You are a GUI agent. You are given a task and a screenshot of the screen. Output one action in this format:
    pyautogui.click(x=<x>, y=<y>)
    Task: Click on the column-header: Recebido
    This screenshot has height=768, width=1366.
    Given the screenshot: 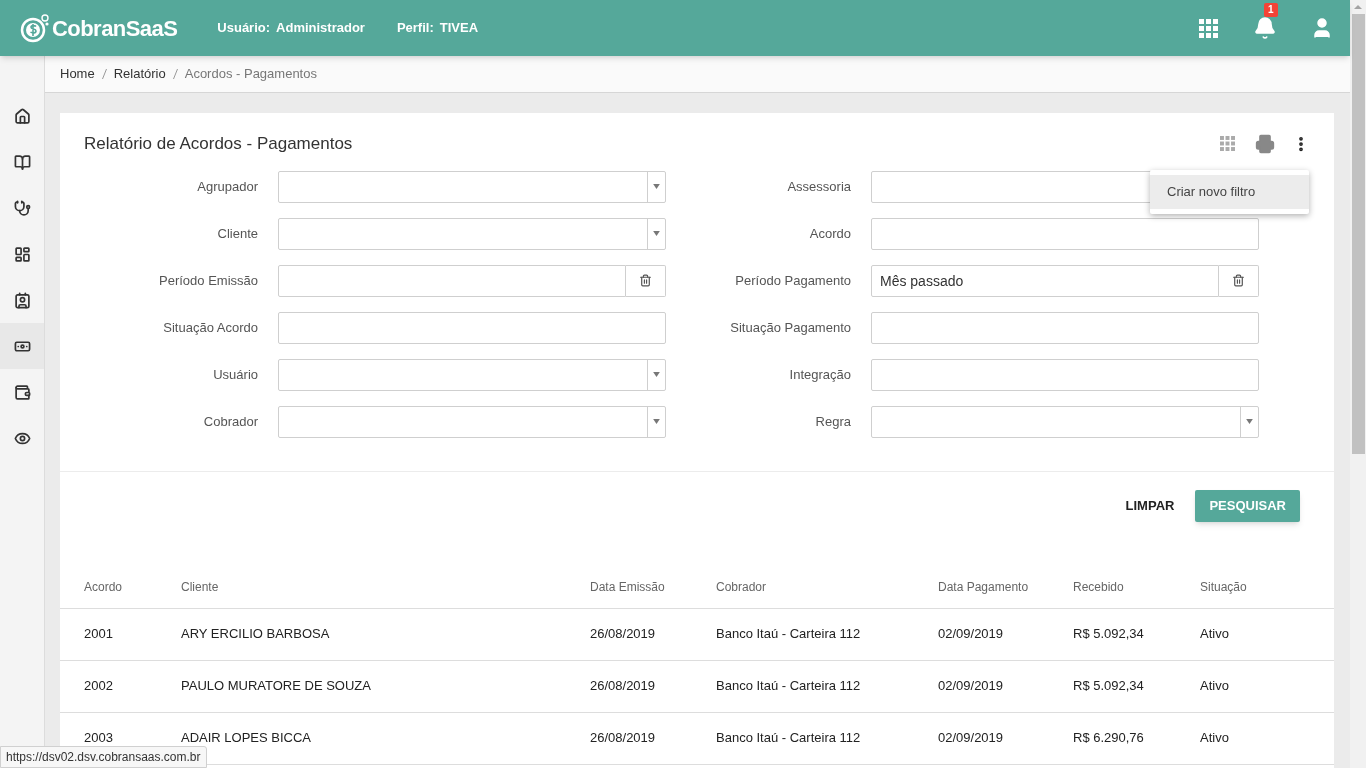 What is the action you would take?
    pyautogui.click(x=1136, y=586)
    